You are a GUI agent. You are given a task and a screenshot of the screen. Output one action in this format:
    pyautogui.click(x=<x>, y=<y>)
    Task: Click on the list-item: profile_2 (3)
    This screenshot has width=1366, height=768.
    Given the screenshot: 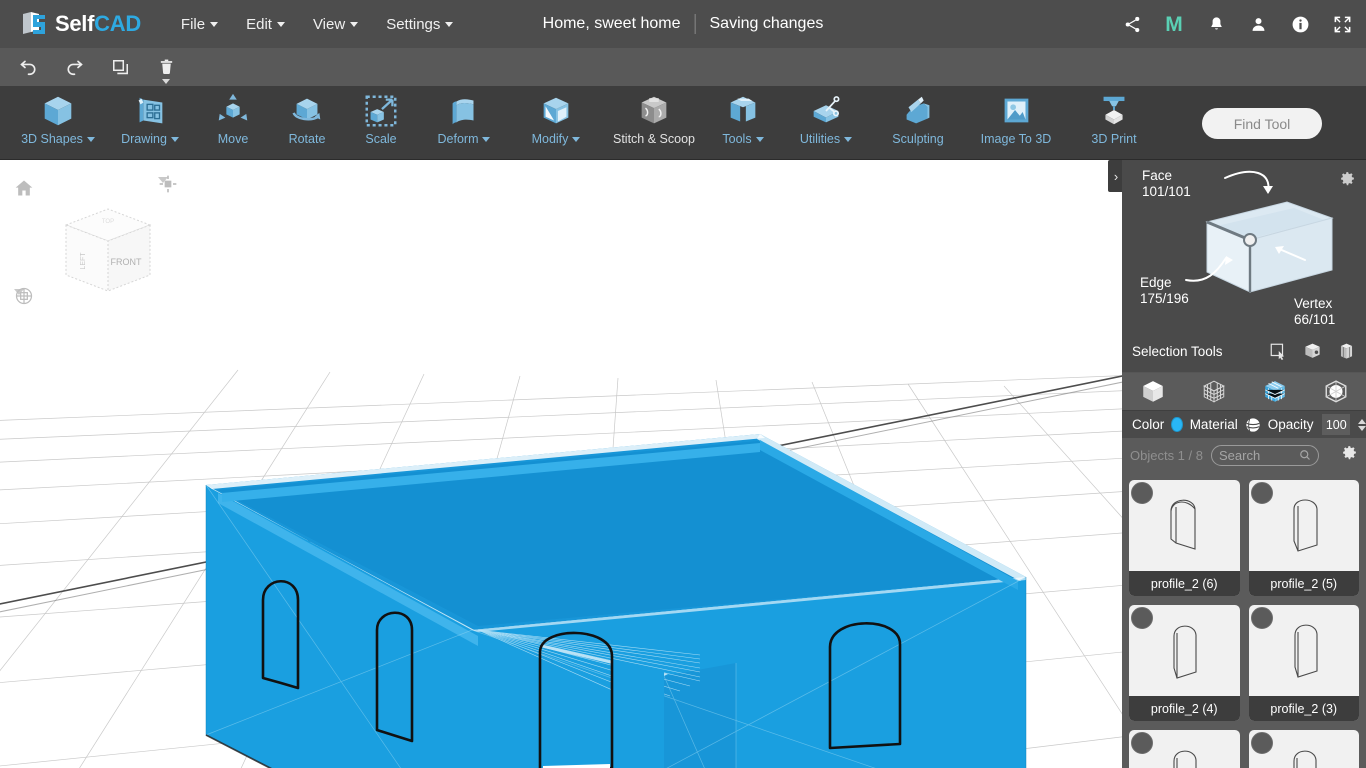 What is the action you would take?
    pyautogui.click(x=1303, y=663)
    